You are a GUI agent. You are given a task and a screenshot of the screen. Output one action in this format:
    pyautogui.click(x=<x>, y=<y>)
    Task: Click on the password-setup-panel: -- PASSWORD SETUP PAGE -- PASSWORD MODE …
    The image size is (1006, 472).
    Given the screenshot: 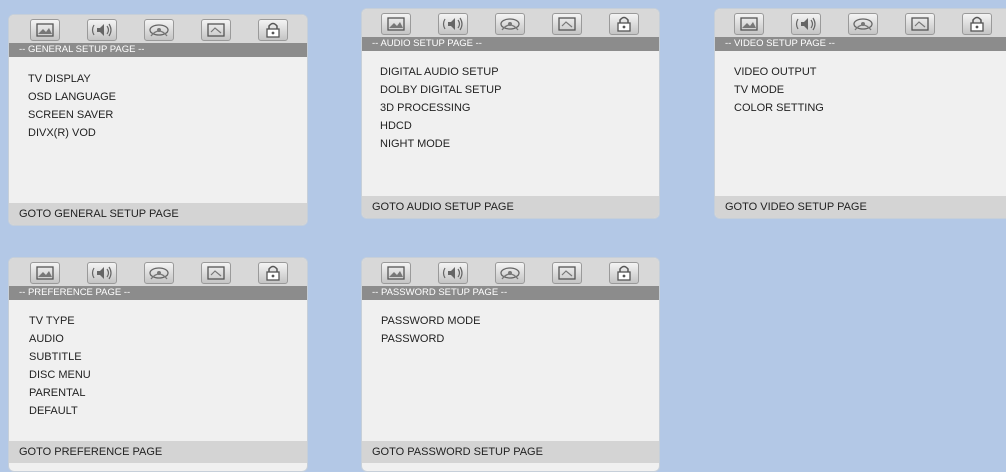 What is the action you would take?
    pyautogui.click(x=510, y=364)
    